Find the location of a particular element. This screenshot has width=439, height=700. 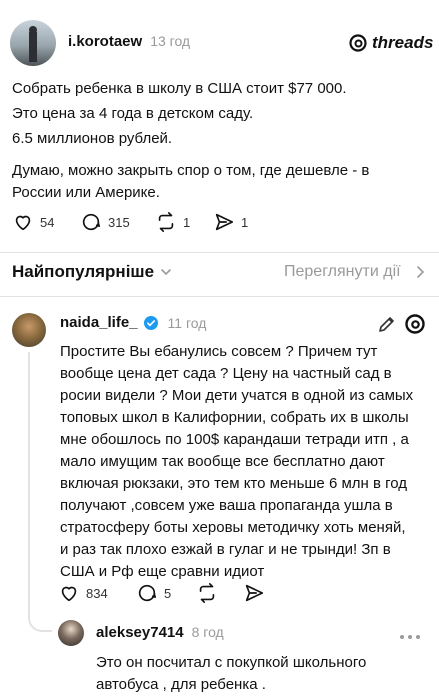

author-avatar is located at coordinates (33, 43).